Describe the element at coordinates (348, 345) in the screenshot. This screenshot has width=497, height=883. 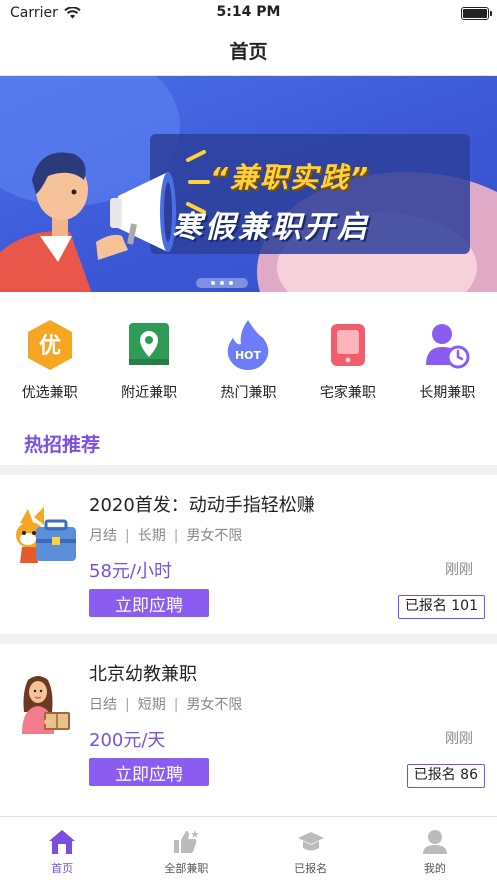
I see `tablet-icon` at that location.